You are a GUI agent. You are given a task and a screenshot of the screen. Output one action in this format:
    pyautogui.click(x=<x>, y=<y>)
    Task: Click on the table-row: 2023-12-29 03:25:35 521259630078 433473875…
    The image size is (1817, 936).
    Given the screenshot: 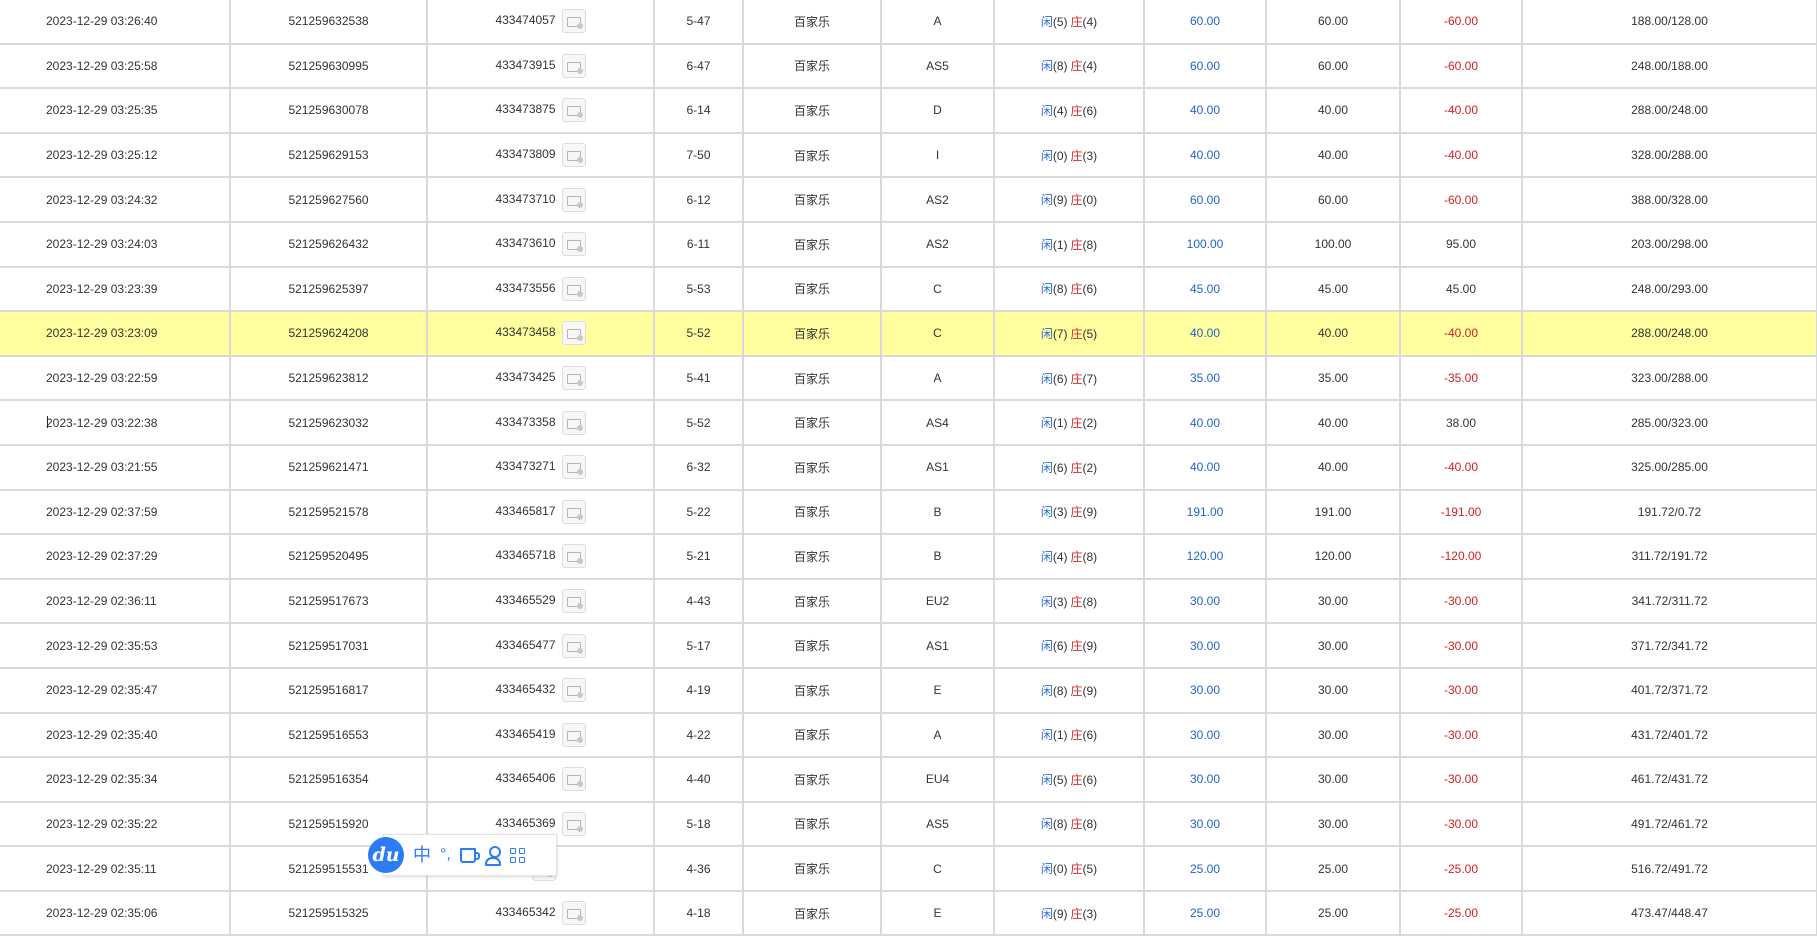 What is the action you would take?
    pyautogui.click(x=908, y=111)
    